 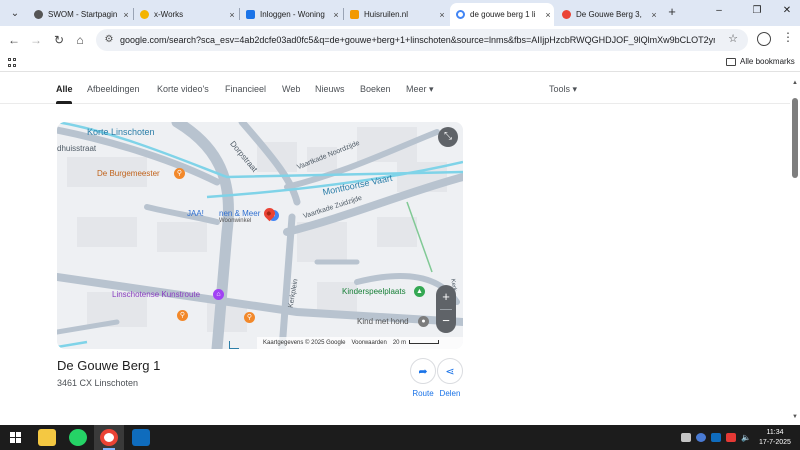 I want to click on tab-alle: Alle, so click(x=64, y=89).